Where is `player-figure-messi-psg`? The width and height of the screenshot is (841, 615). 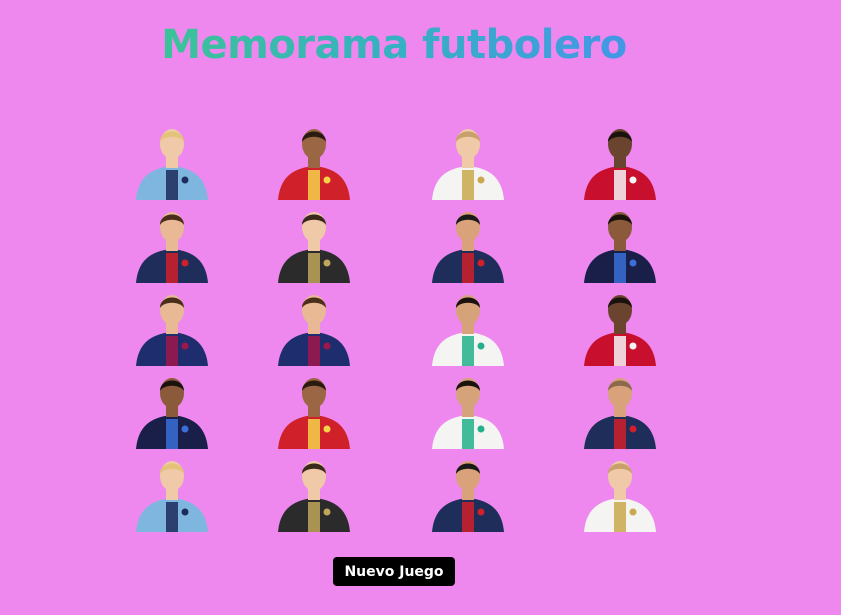
player-figure-messi-psg is located at coordinates (172, 247).